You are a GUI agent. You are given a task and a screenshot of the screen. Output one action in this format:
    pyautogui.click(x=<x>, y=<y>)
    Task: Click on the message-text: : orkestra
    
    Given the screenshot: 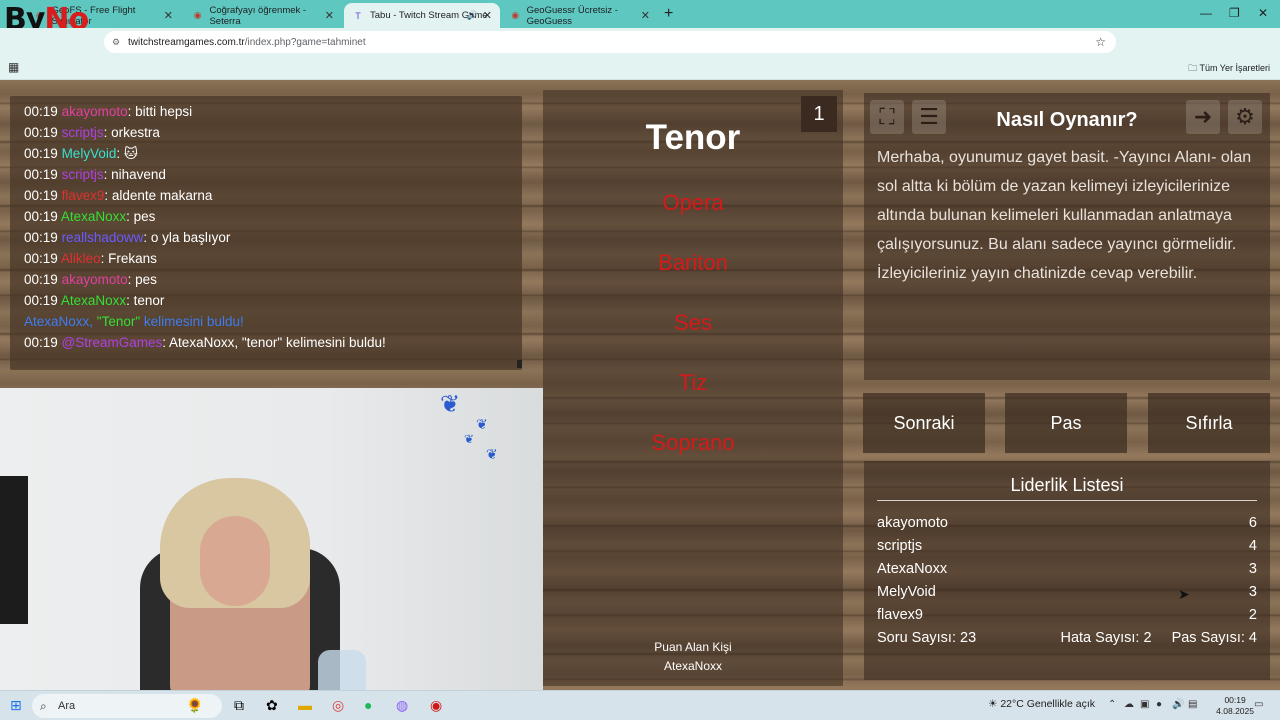 What is the action you would take?
    pyautogui.click(x=131, y=132)
    